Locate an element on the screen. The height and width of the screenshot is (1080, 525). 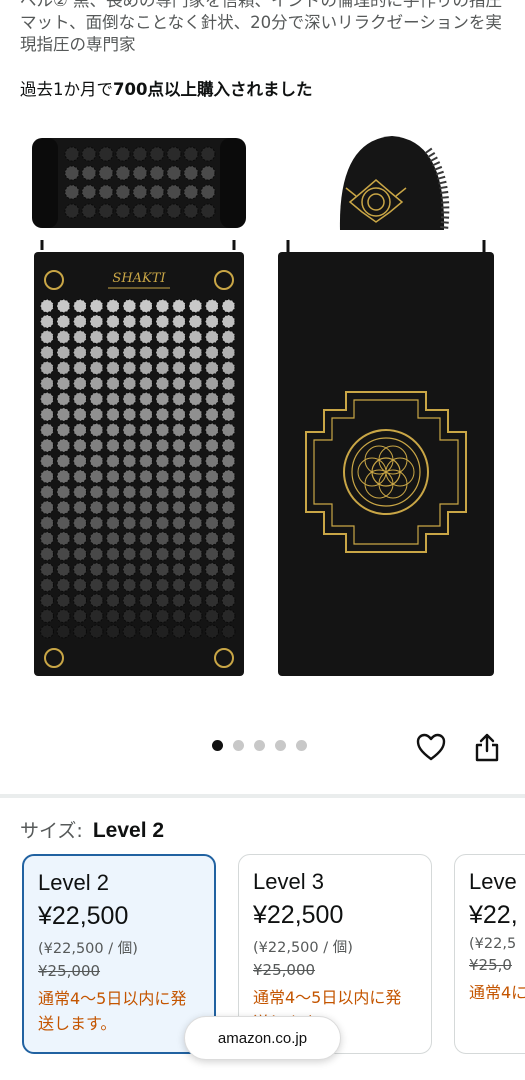
purchase-count-prefix: 過去1か月で is located at coordinates (66, 89).